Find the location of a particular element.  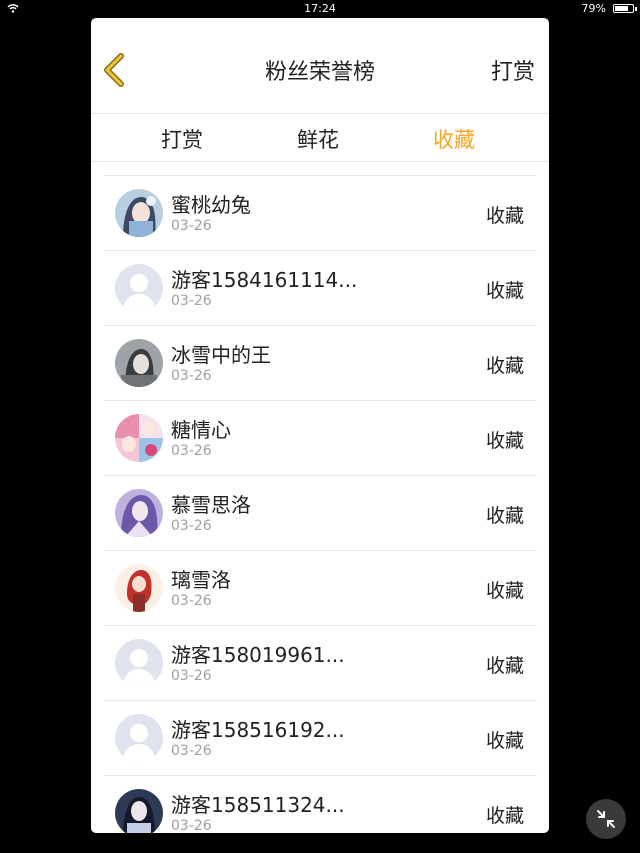

battery-icon is located at coordinates (623, 8).